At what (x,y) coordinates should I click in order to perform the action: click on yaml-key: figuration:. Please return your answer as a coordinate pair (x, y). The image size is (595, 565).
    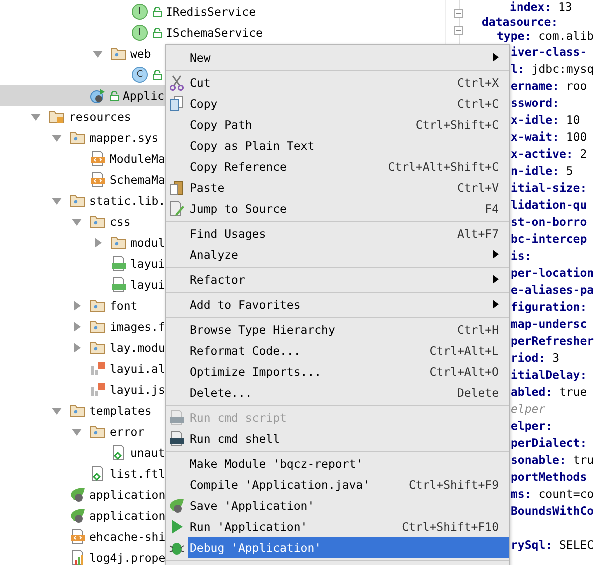
    Looking at the image, I should click on (549, 307).